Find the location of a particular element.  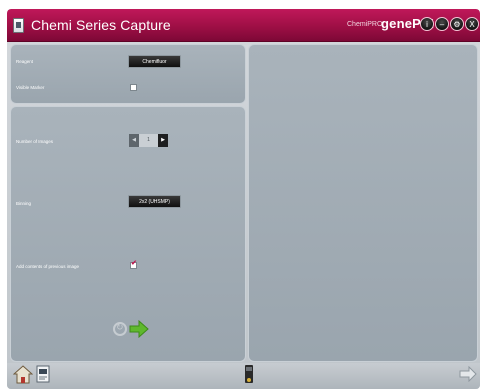

camera-button is located at coordinates (249, 374).